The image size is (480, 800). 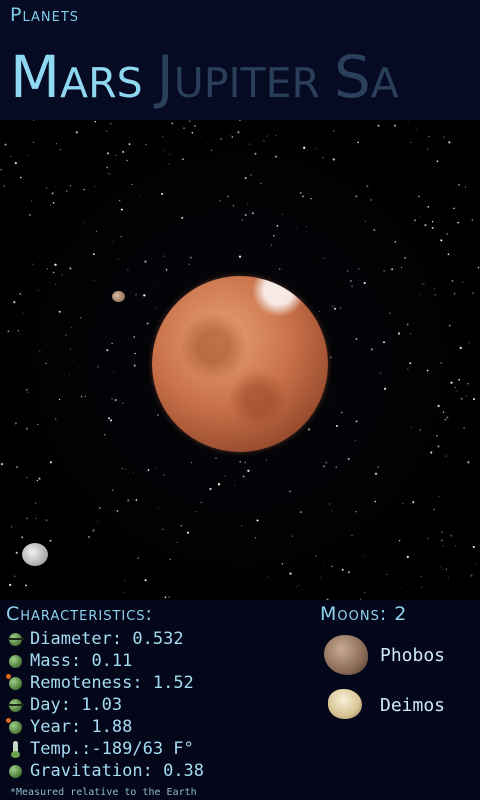 What do you see at coordinates (112, 727) in the screenshot?
I see `stat-value: 1.88` at bounding box center [112, 727].